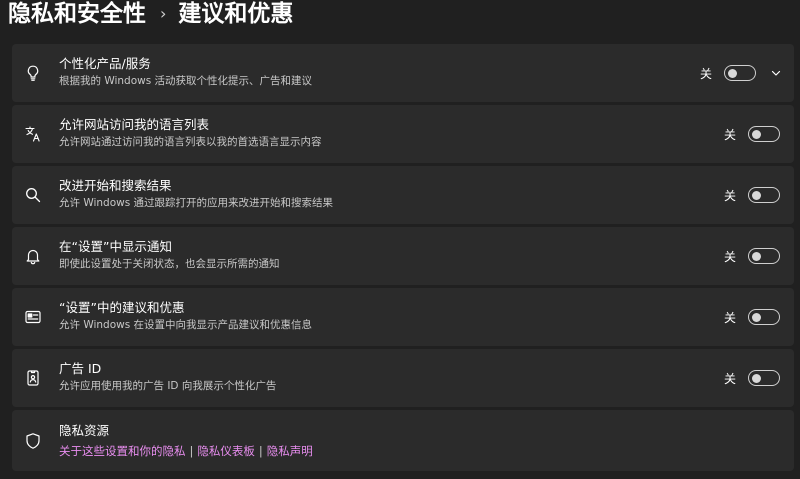 The width and height of the screenshot is (800, 479). Describe the element at coordinates (168, 386) in the screenshot. I see `setting-description: 允许应用使用我的广告 ID 向我展示个性化广告` at that location.